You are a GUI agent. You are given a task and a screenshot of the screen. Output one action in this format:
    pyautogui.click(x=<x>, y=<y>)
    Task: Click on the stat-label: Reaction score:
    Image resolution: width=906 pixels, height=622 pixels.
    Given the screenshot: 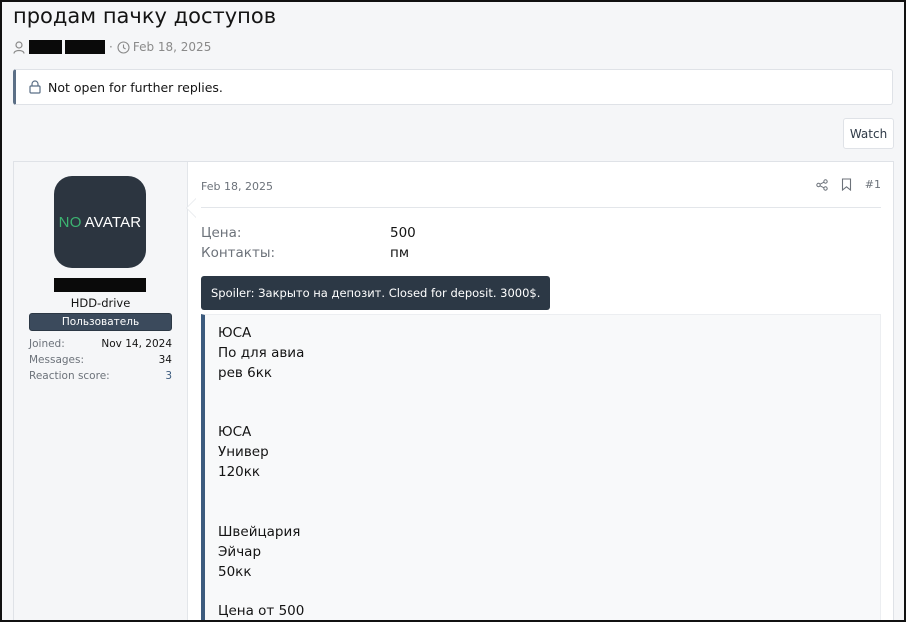 What is the action you would take?
    pyautogui.click(x=69, y=376)
    